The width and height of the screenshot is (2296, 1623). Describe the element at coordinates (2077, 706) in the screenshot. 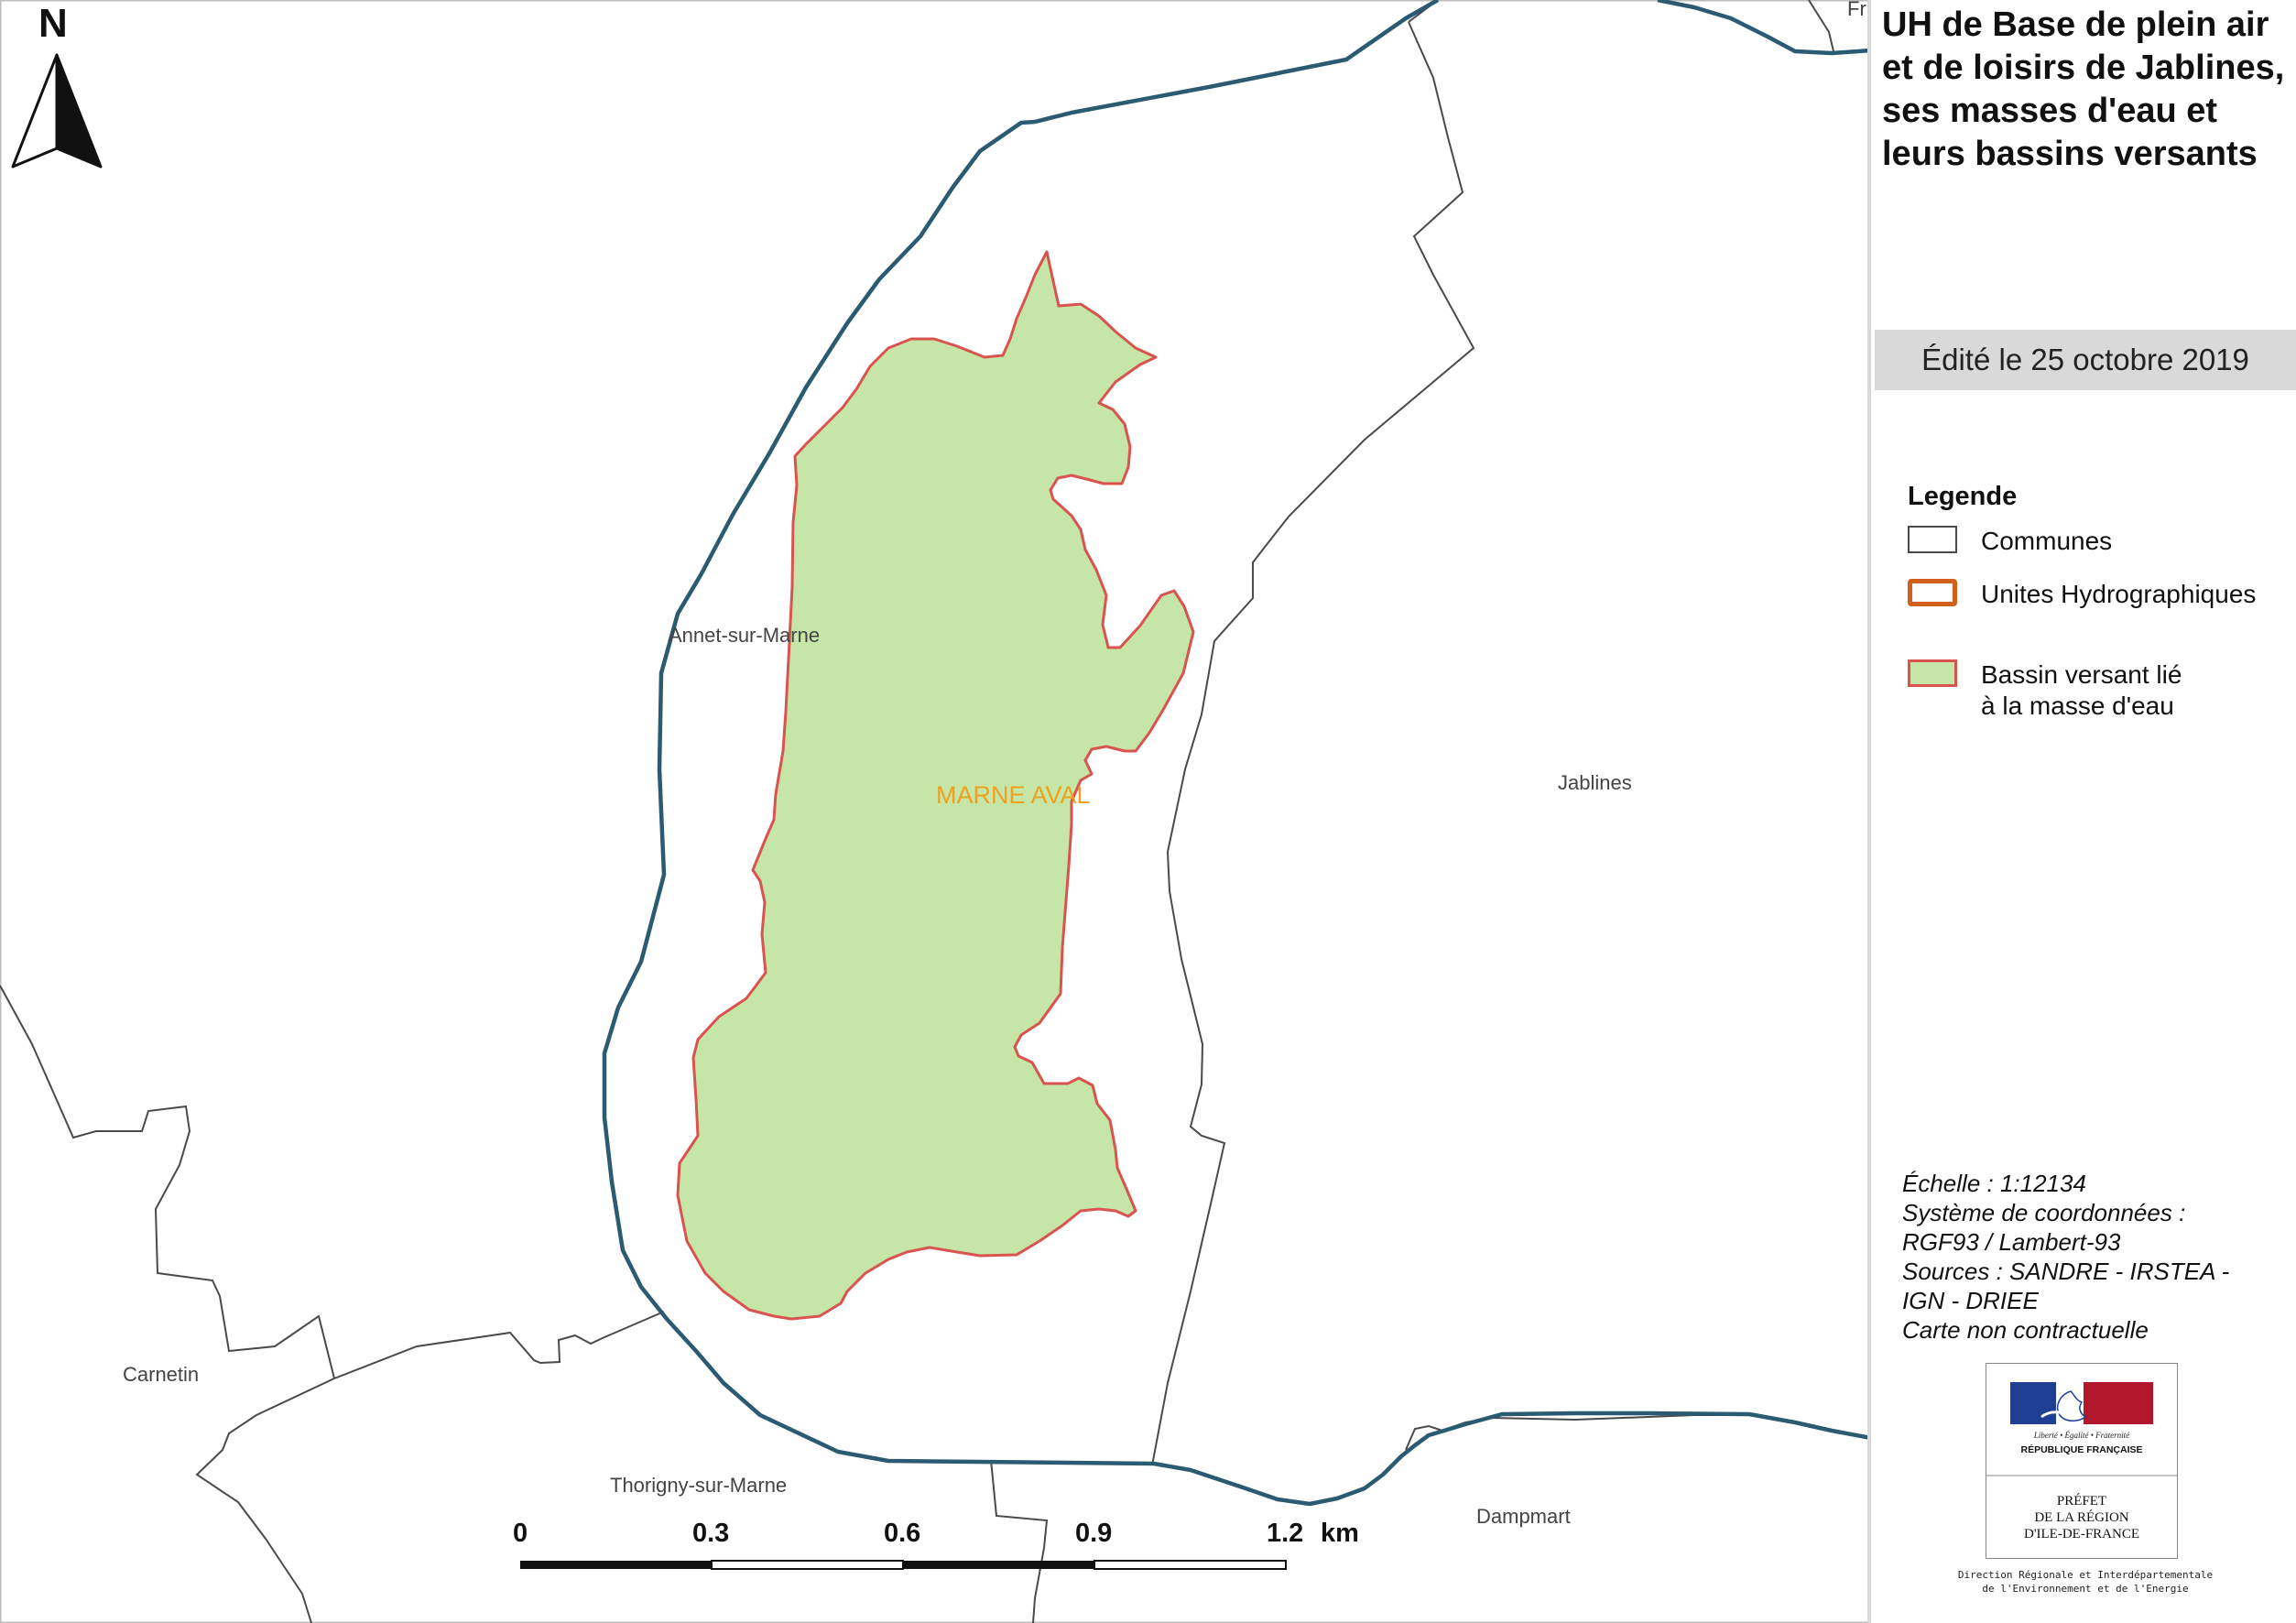

I see `legend-label-bassin-line2: à la masse d'eau` at that location.